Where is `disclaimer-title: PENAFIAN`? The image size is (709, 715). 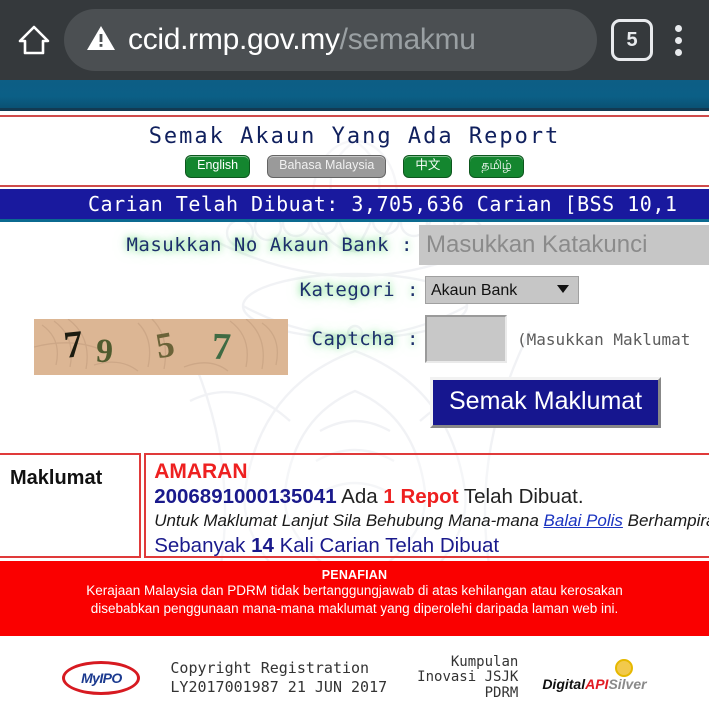 disclaimer-title: PENAFIAN is located at coordinates (354, 575).